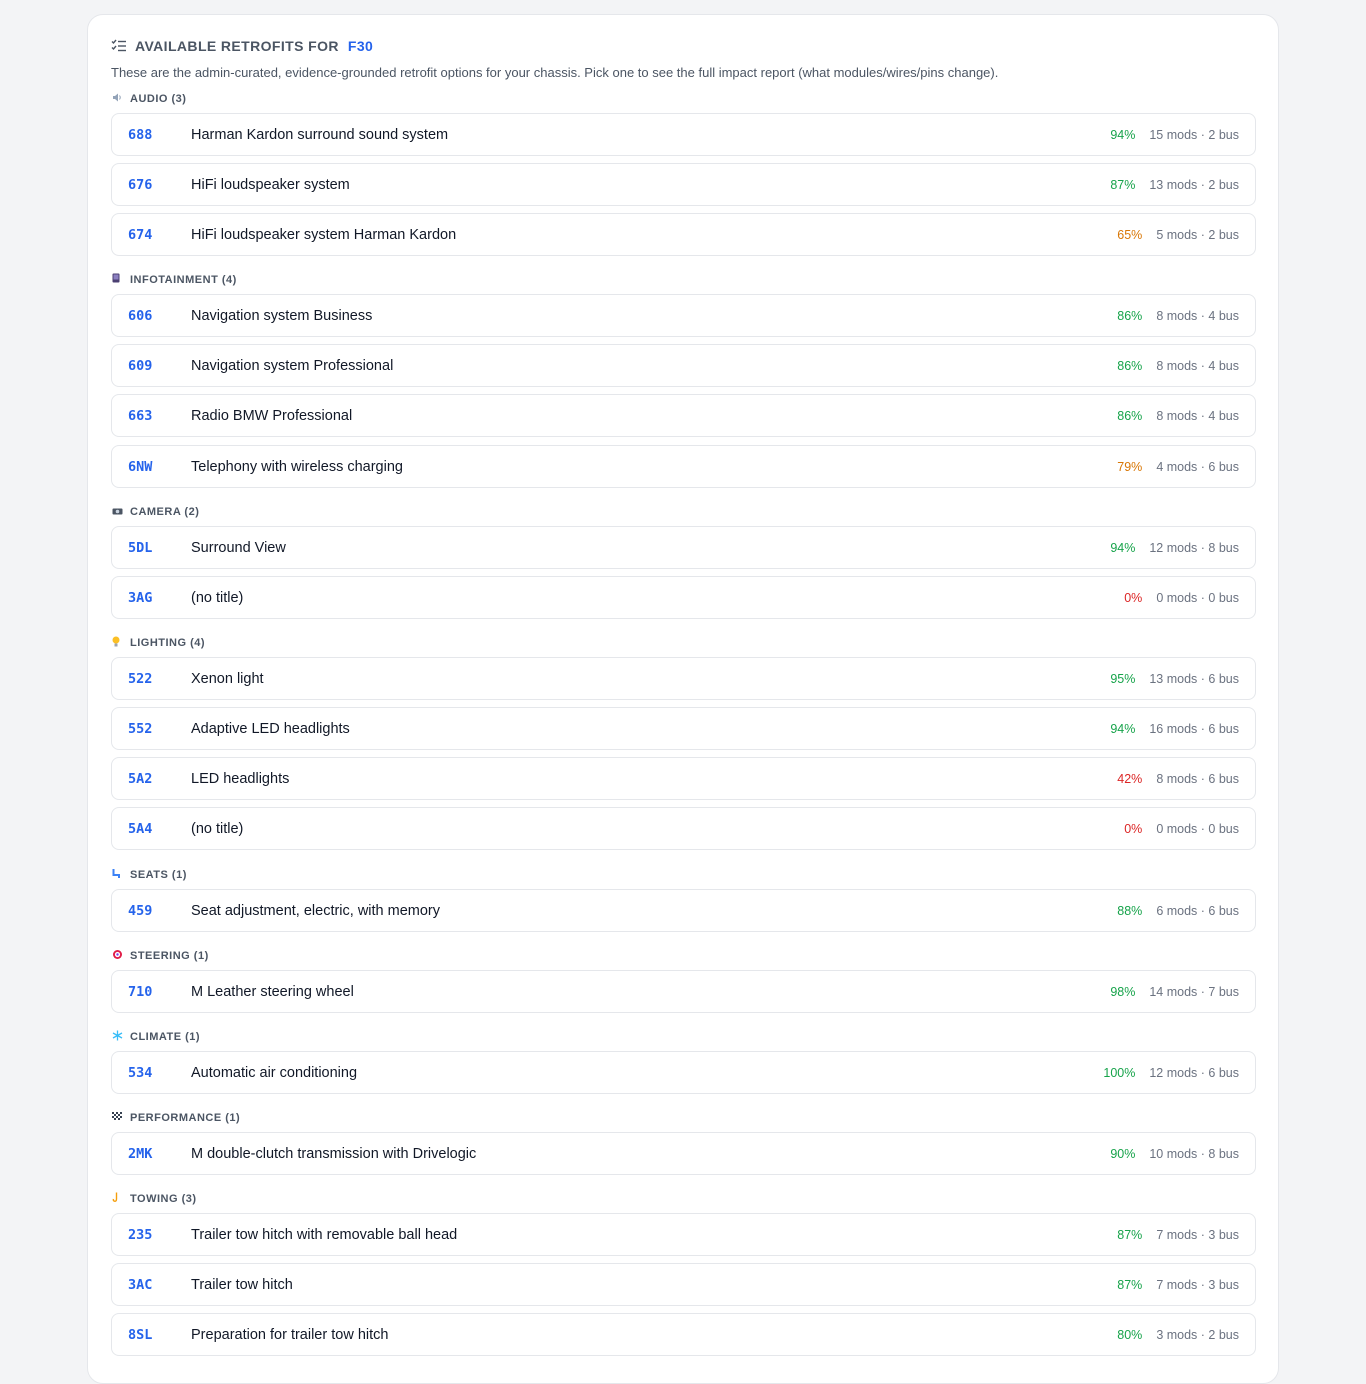 The height and width of the screenshot is (1384, 1366). I want to click on option-name: Preparation for trailer tow hitch, so click(290, 1334).